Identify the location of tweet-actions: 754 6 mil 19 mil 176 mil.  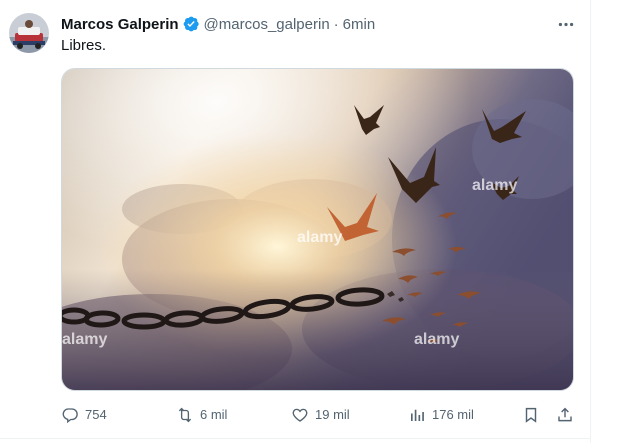
(319, 415).